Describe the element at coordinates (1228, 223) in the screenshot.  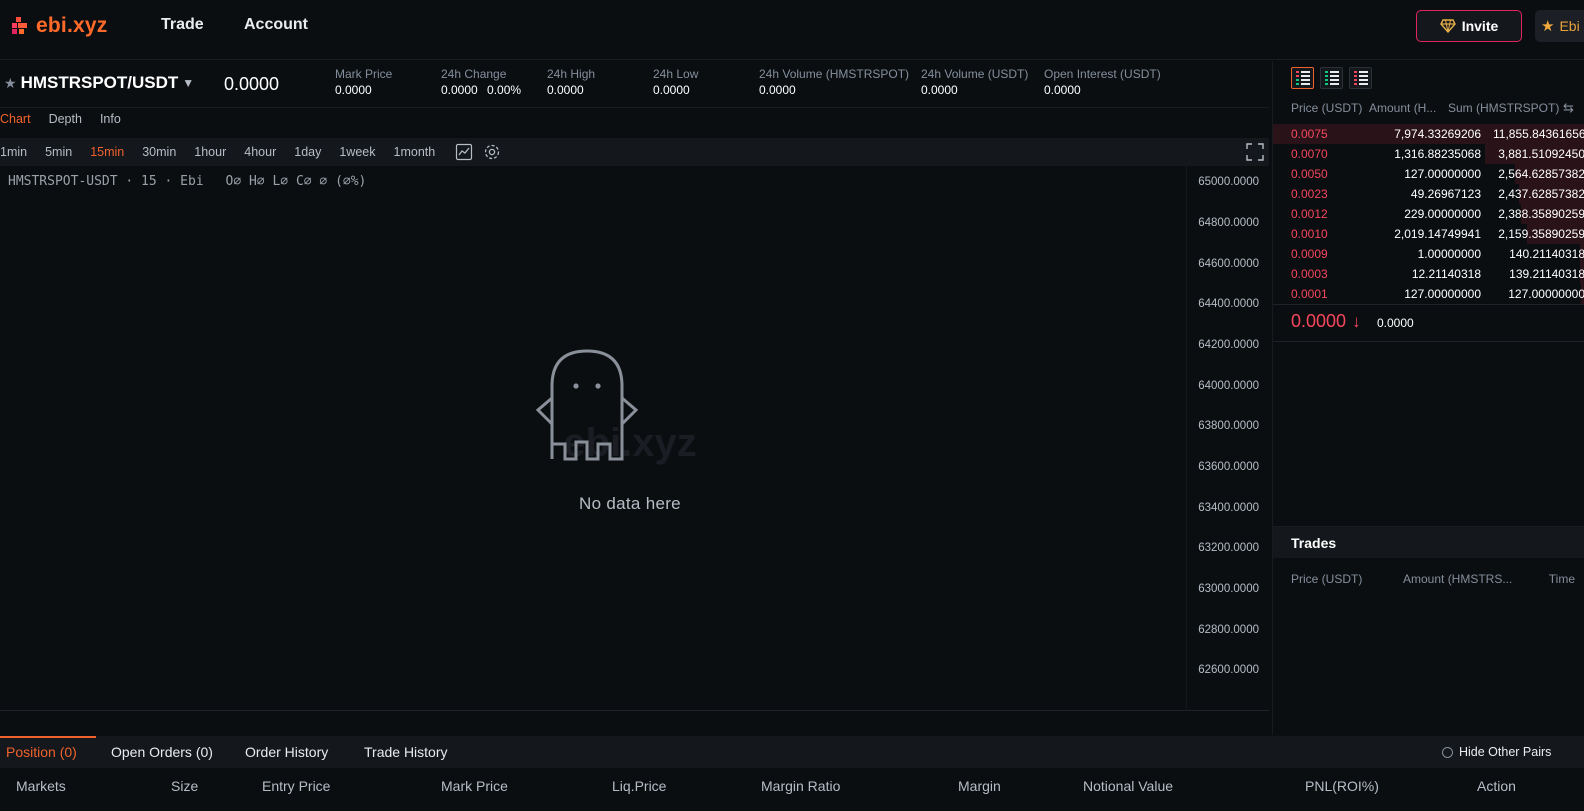
I see `y-tick: 64800.0000` at that location.